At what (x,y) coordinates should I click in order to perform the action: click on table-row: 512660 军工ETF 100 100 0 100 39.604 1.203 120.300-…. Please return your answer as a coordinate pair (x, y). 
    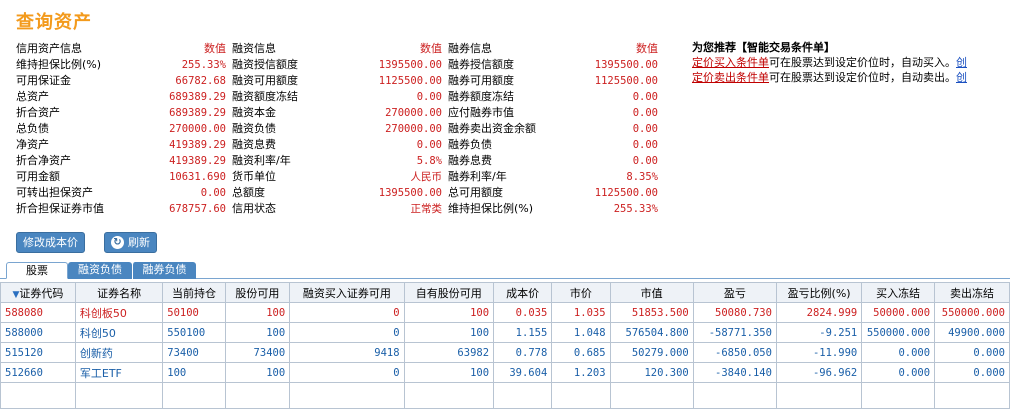
    Looking at the image, I should click on (505, 372).